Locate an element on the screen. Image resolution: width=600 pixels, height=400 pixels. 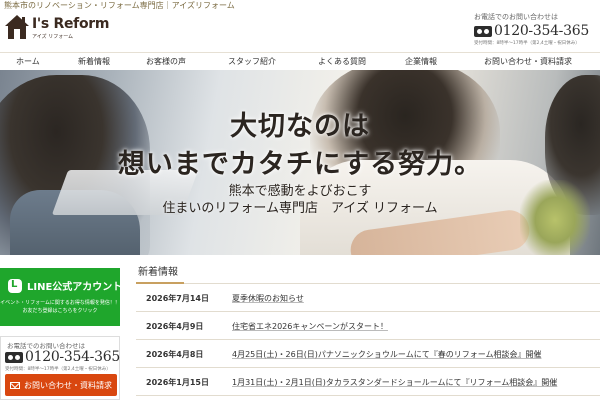
nav-item-news: 新着情報 is located at coordinates (94, 61).